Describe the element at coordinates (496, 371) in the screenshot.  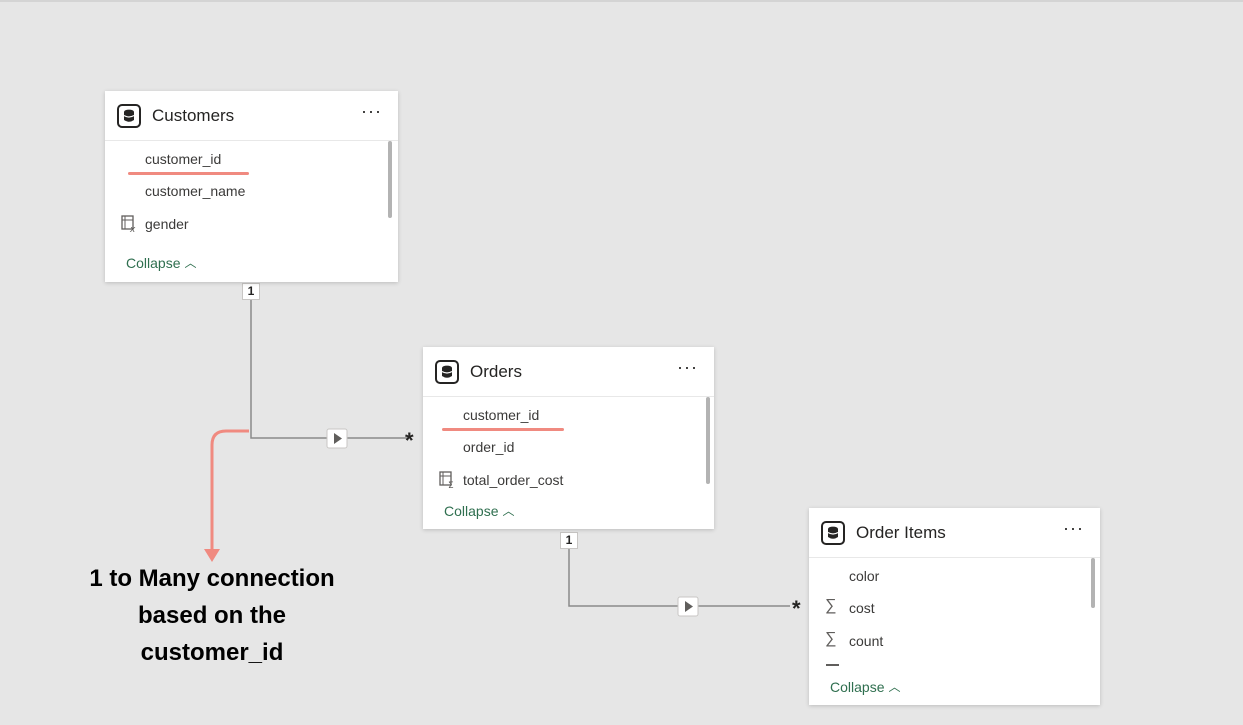
I see `table-title: Orders` at that location.